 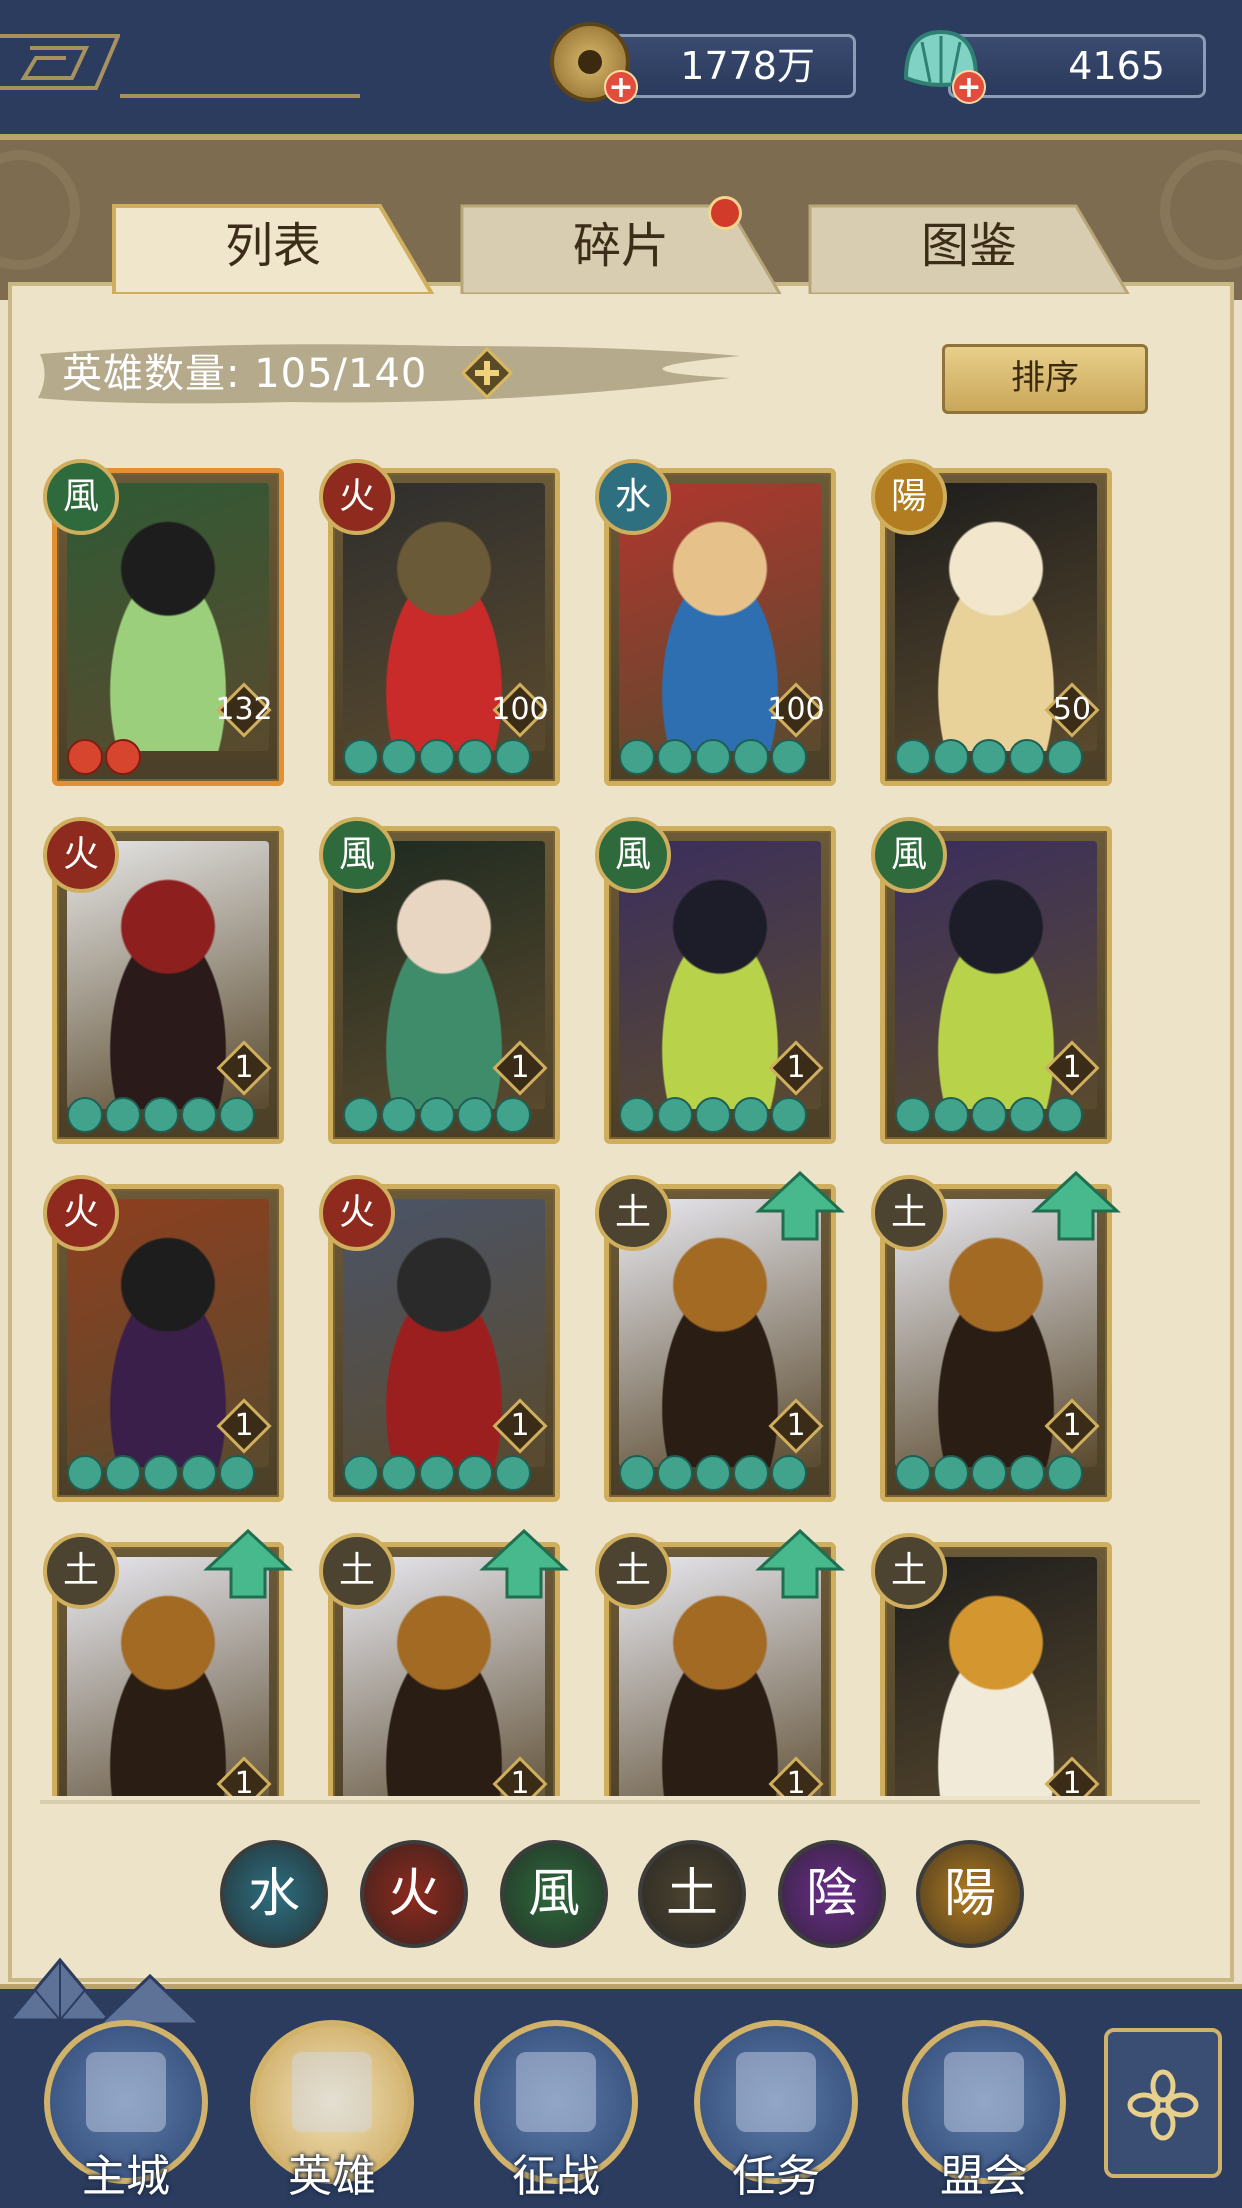 I want to click on tab-label: 图鉴, so click(x=968, y=246).